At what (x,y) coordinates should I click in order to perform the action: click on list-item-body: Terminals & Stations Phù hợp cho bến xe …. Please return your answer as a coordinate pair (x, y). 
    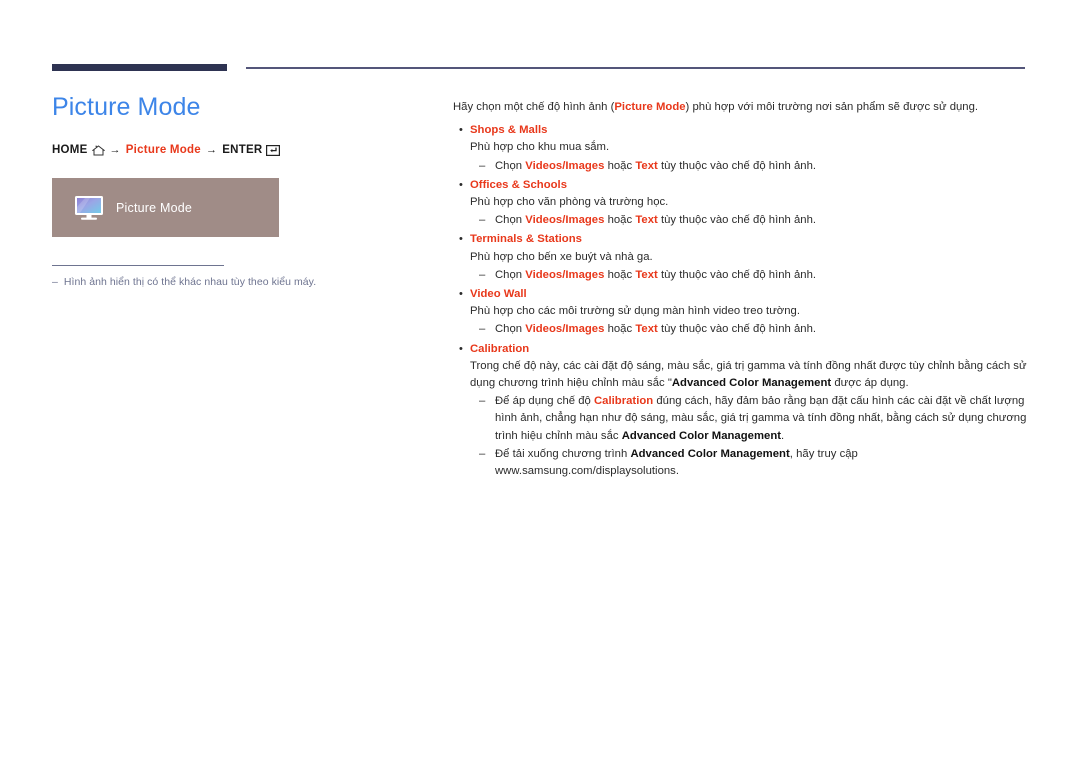
    Looking at the image, I should click on (749, 257).